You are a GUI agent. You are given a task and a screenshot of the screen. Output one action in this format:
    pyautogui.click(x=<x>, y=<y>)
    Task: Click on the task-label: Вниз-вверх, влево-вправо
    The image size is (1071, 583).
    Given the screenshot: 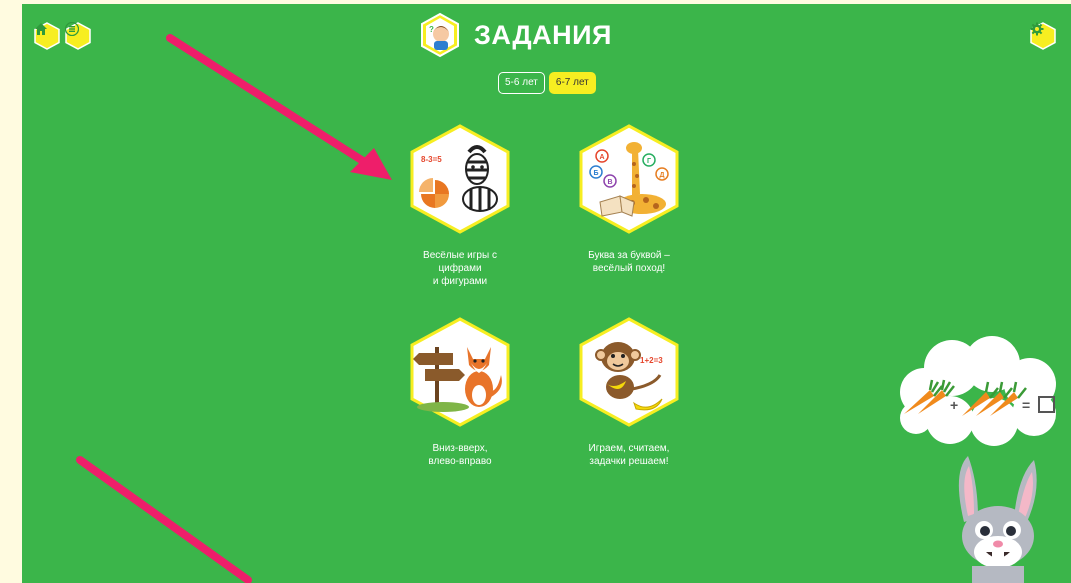 What is the action you would take?
    pyautogui.click(x=460, y=455)
    